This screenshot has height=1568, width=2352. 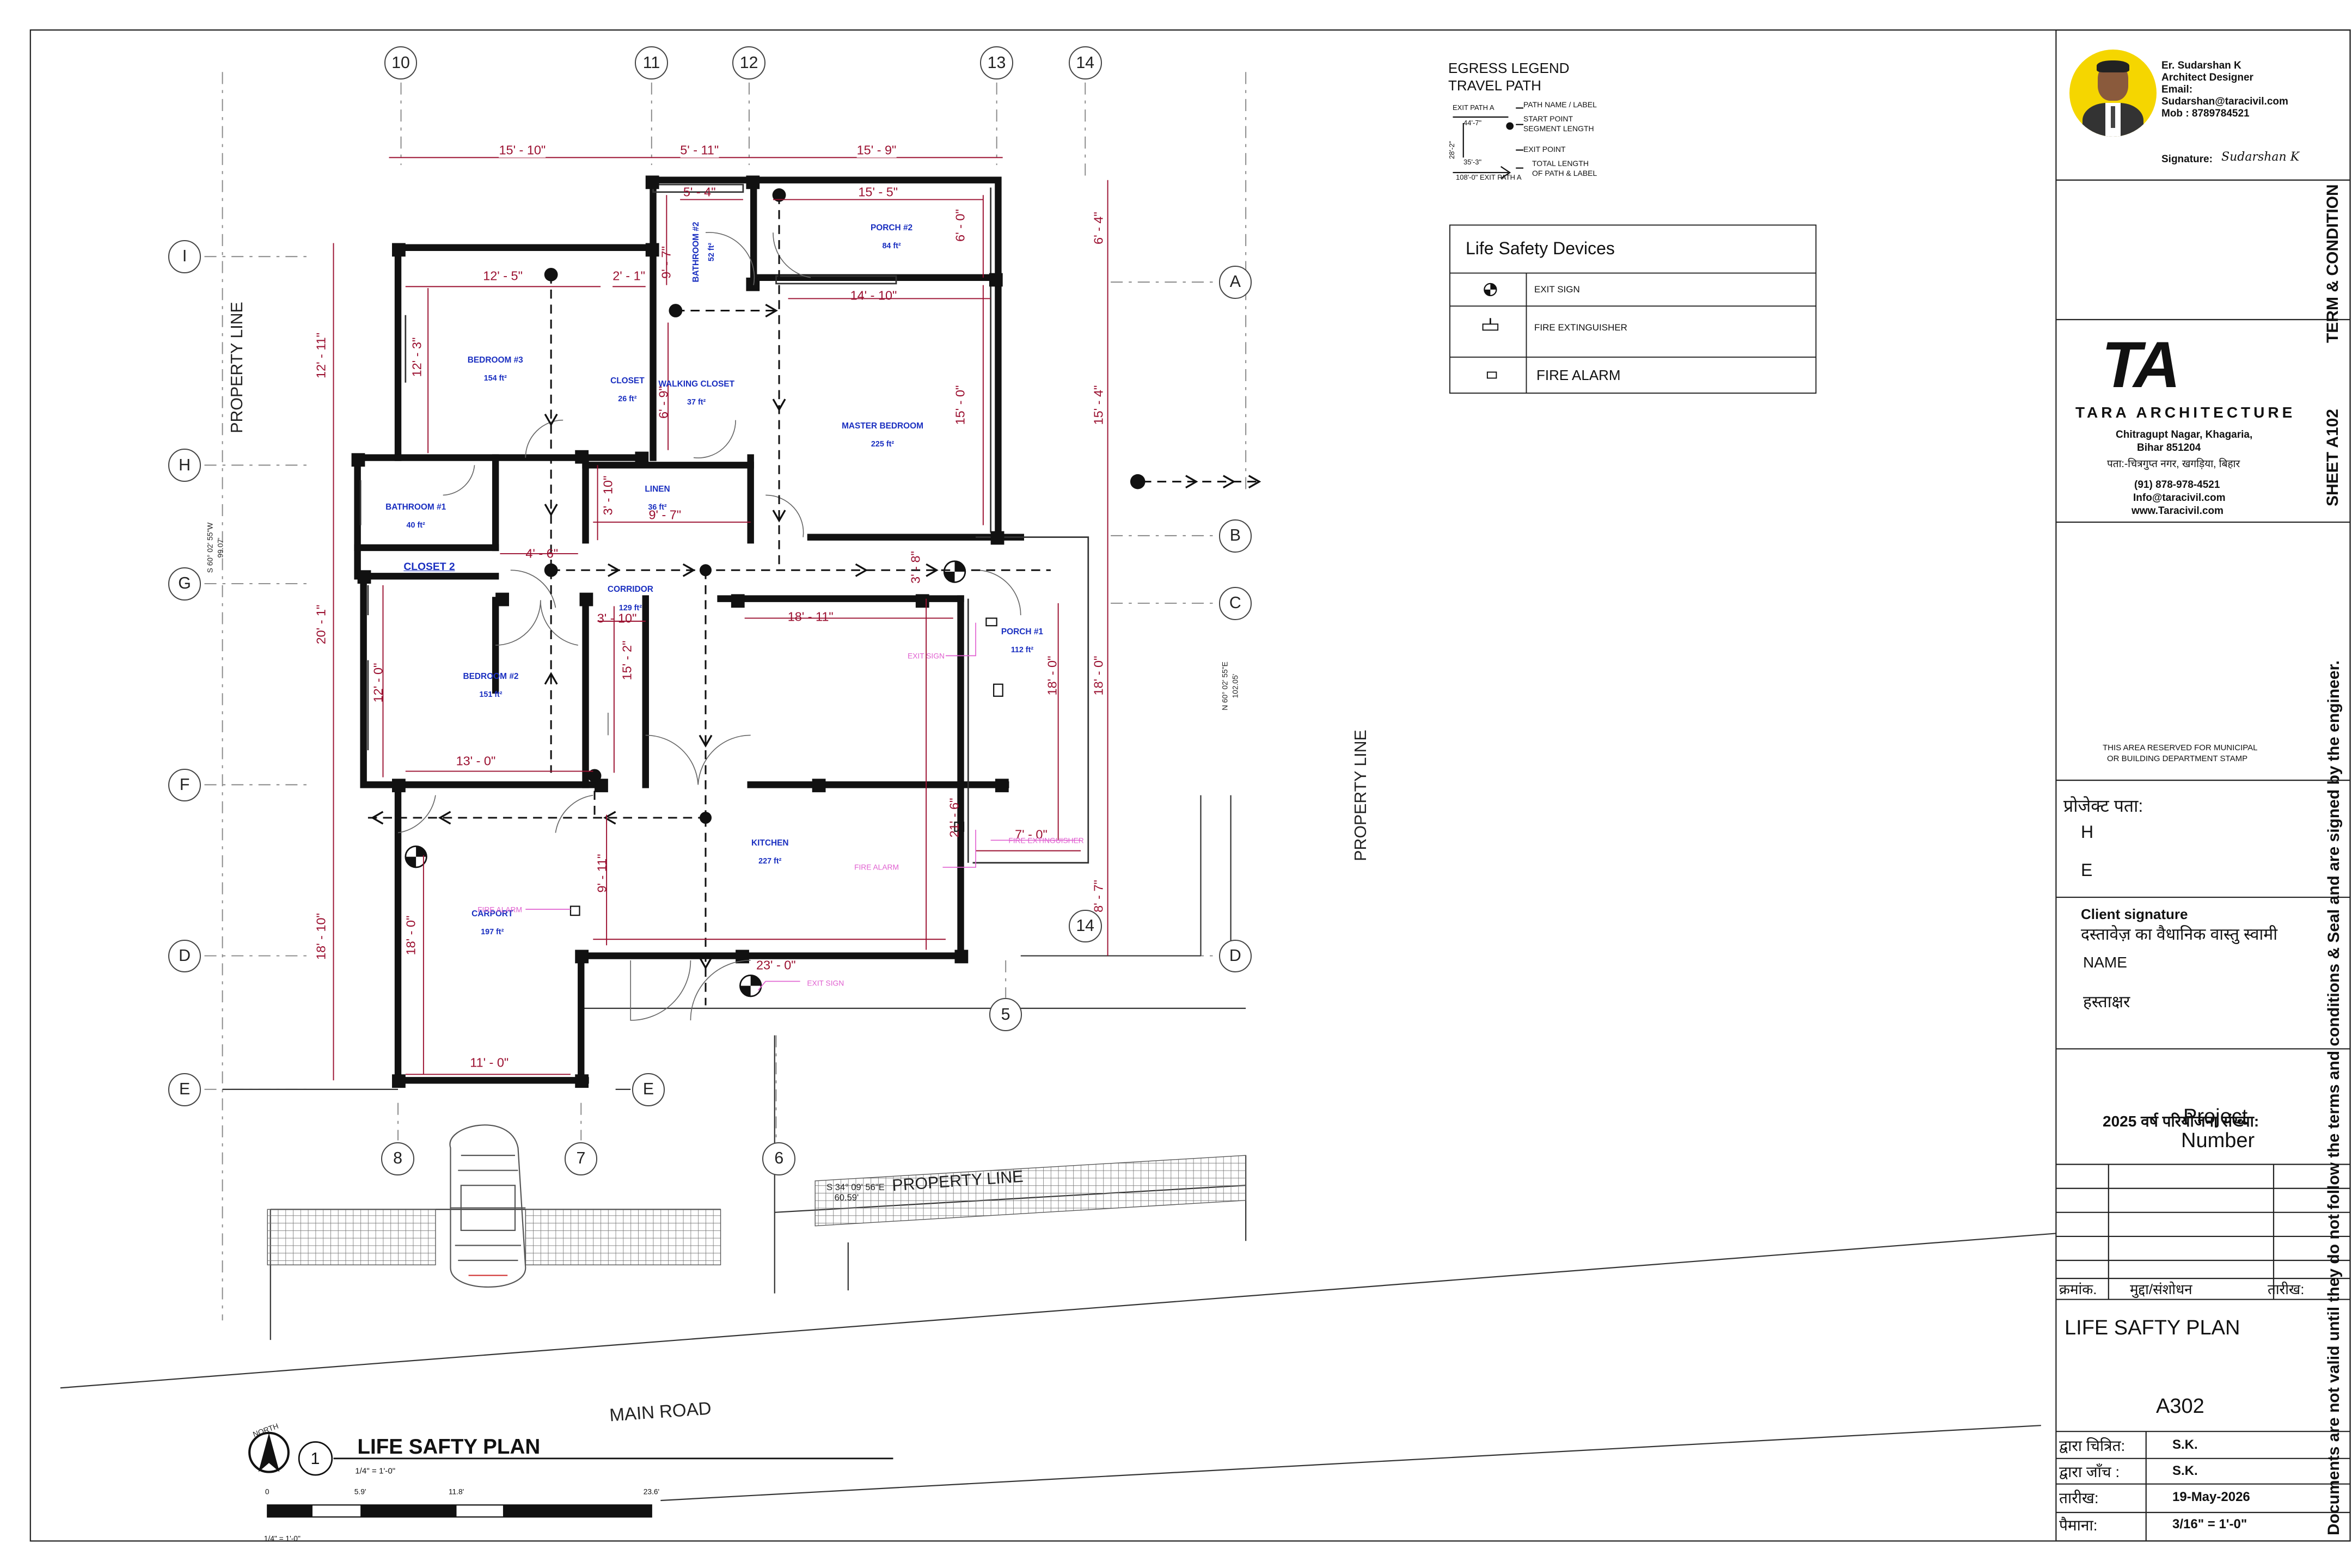 I want to click on room-area: 112 ft², so click(x=1022, y=649).